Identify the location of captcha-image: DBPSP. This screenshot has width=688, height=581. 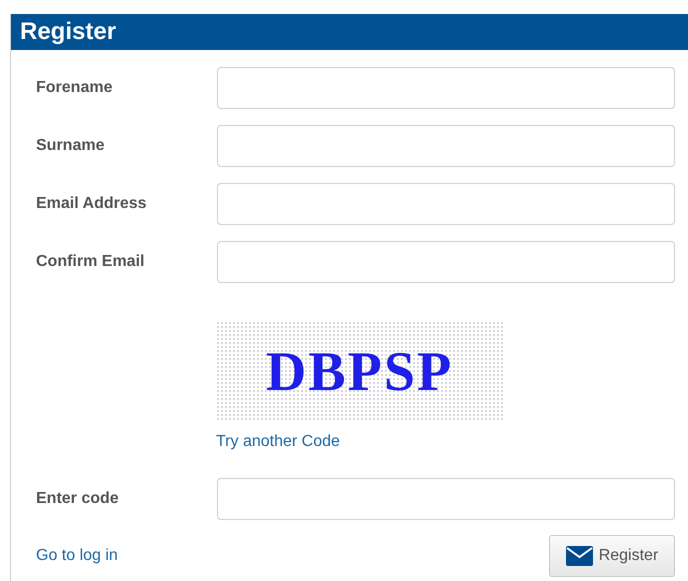
(359, 371).